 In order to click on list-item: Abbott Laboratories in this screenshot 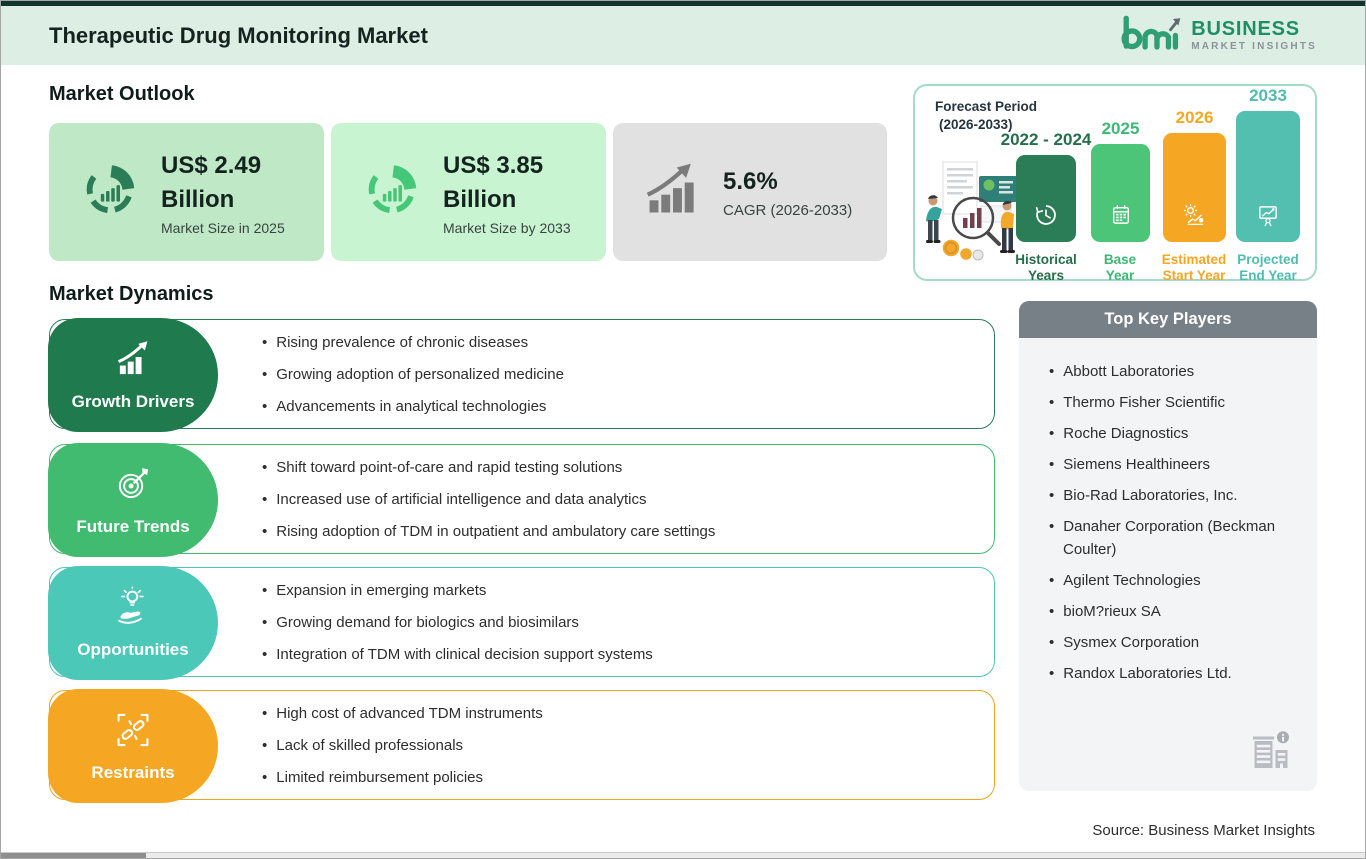, I will do `click(1170, 371)`.